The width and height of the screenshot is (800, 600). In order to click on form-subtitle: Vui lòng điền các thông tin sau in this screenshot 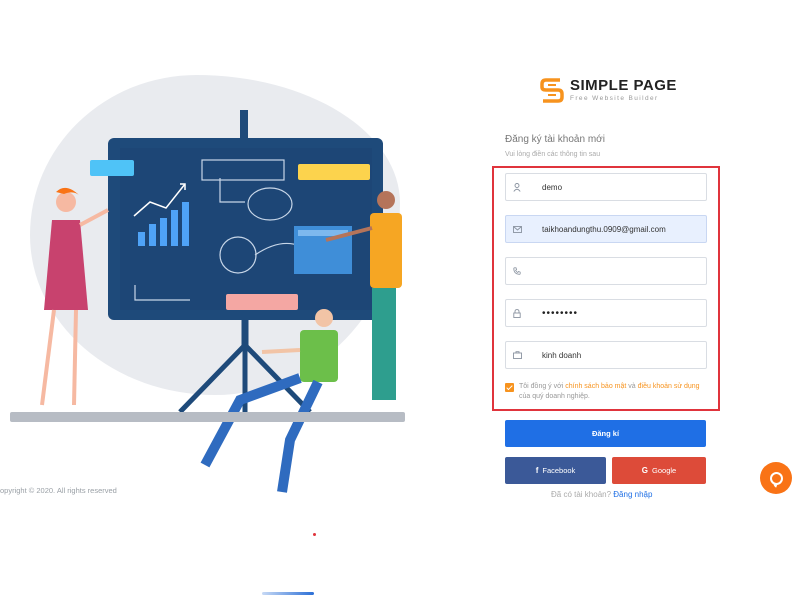, I will do `click(553, 154)`.